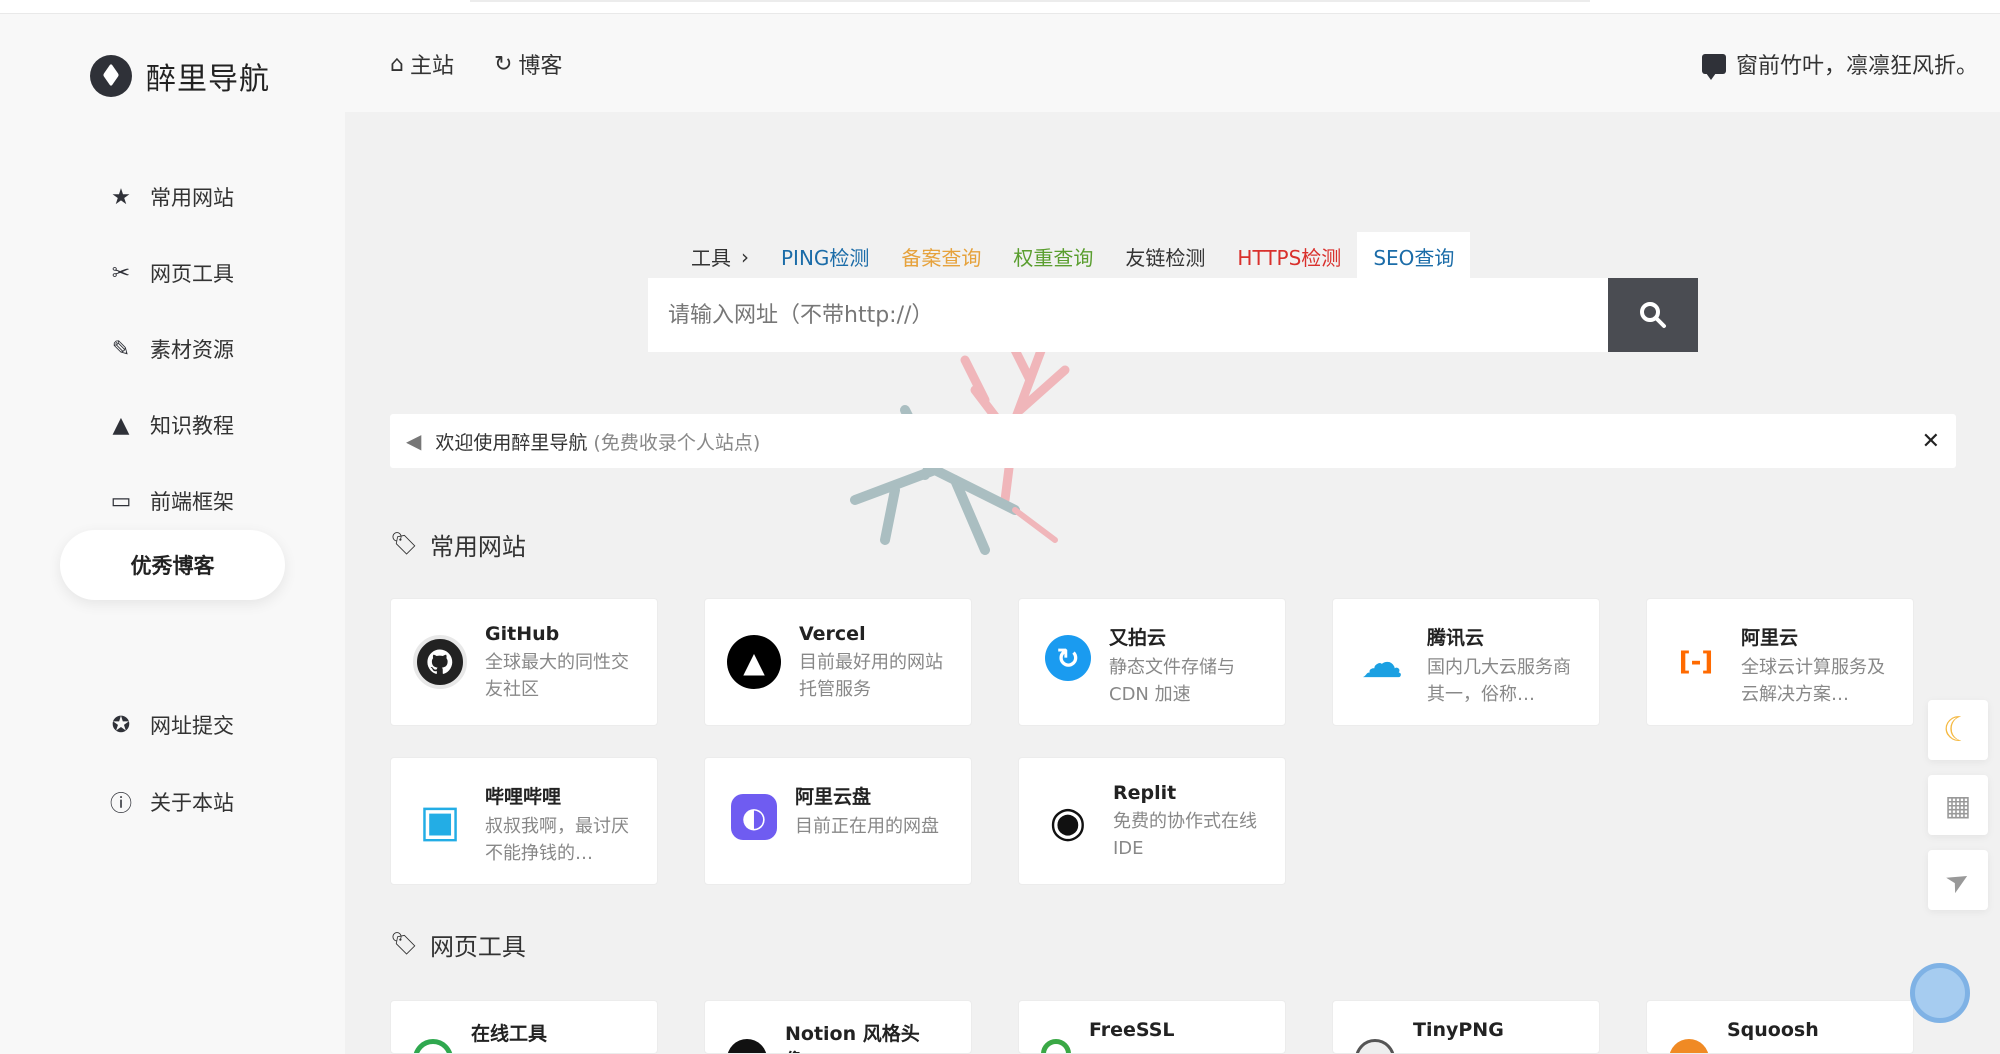  Describe the element at coordinates (1773, 1030) in the screenshot. I see `card-name: Squoosh` at that location.